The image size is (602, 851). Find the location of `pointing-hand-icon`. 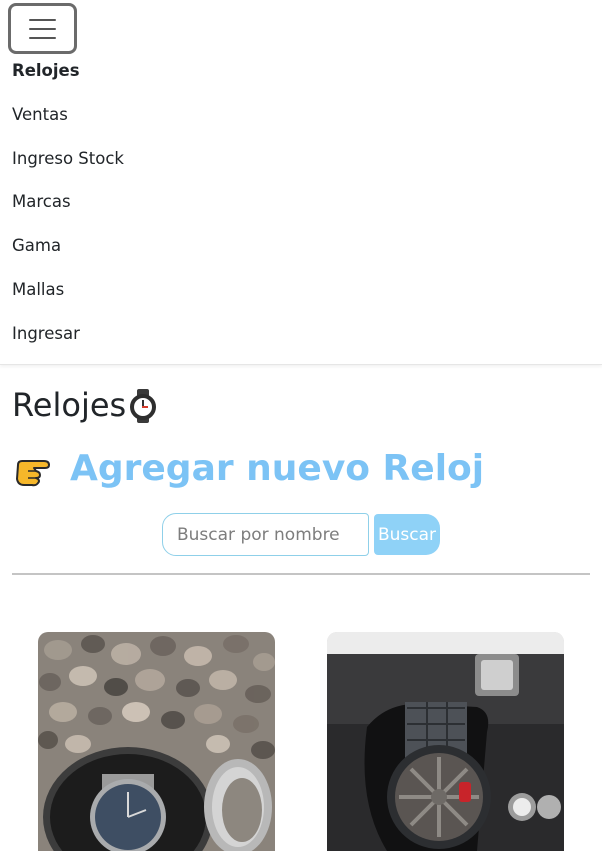

pointing-hand-icon is located at coordinates (36, 469).